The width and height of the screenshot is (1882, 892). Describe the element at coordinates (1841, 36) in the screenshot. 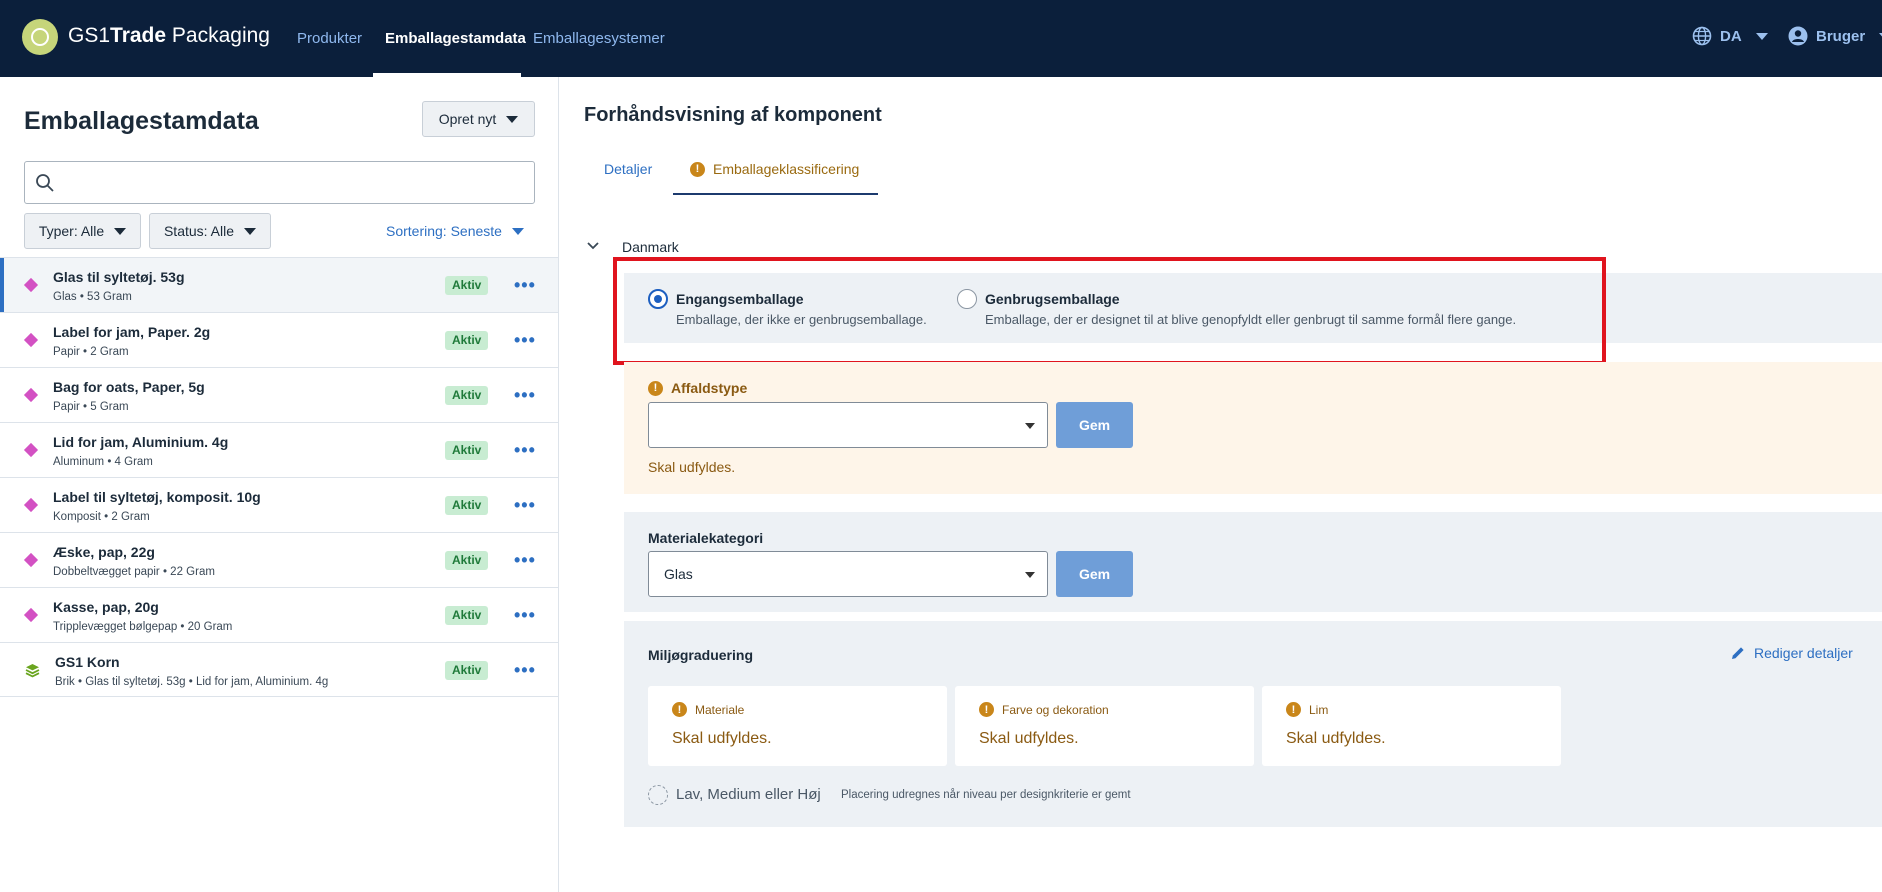

I see `user-label: Bruger` at that location.